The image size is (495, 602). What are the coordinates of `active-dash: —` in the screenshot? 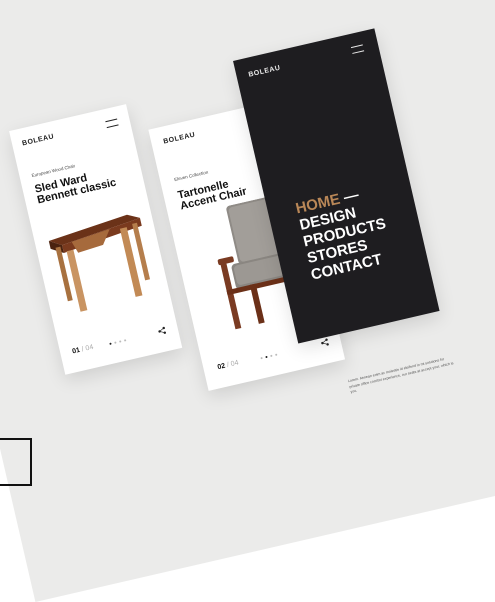 It's located at (351, 196).